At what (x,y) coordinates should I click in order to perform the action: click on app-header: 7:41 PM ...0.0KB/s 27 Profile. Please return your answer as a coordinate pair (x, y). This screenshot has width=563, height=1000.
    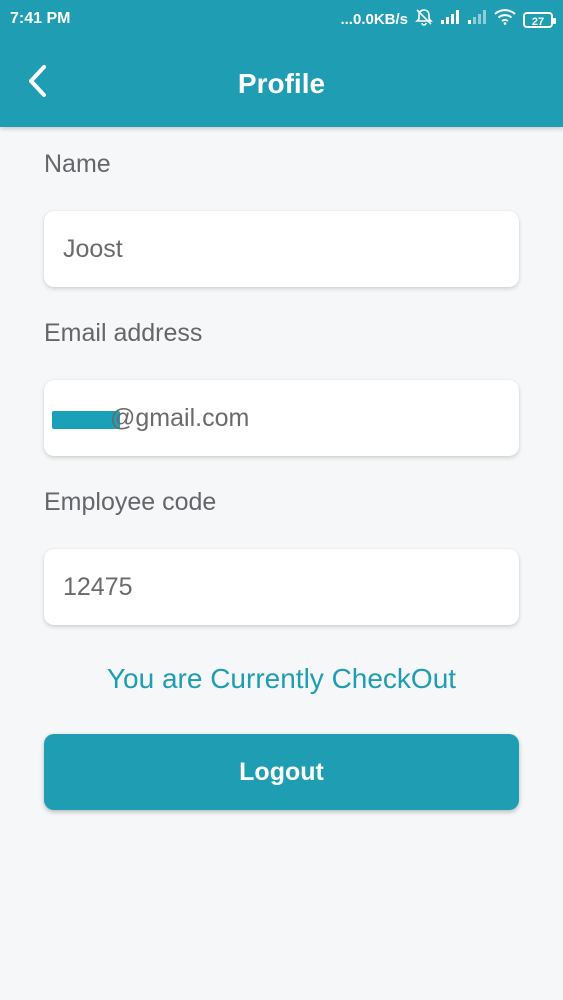
    Looking at the image, I should click on (281, 63).